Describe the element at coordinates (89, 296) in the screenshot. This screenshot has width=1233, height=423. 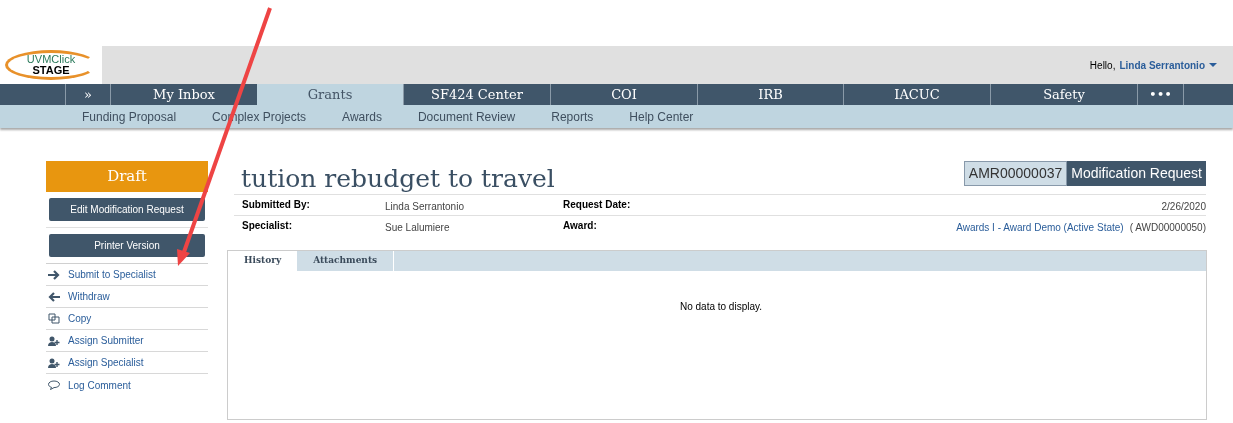
I see `action-link: Withdraw` at that location.